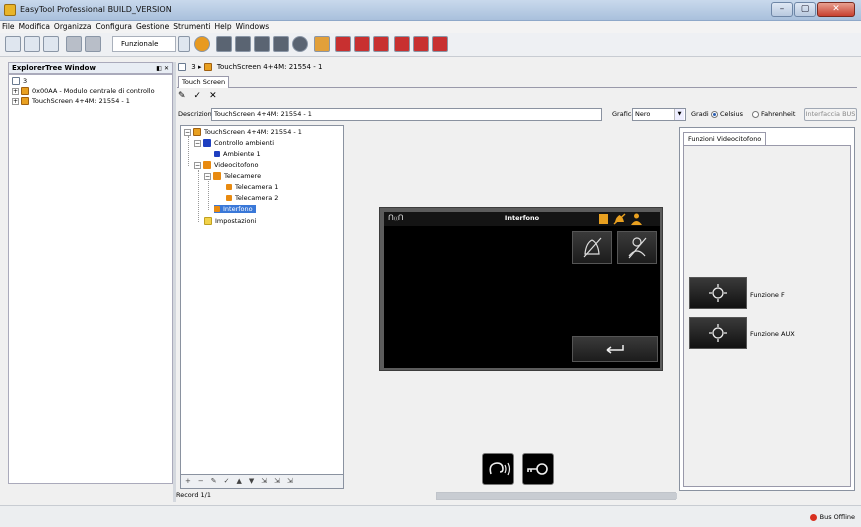  I want to click on breadcrumb-item: TouchScreen 4+4M: 21554 - 1, so click(269, 67).